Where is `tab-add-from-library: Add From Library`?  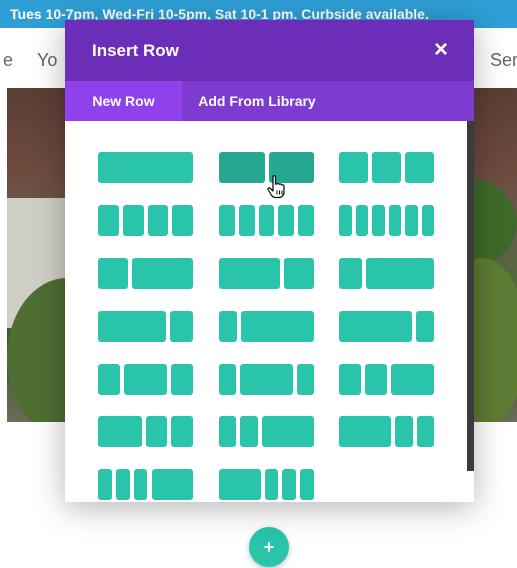 tab-add-from-library: Add From Library is located at coordinates (257, 101).